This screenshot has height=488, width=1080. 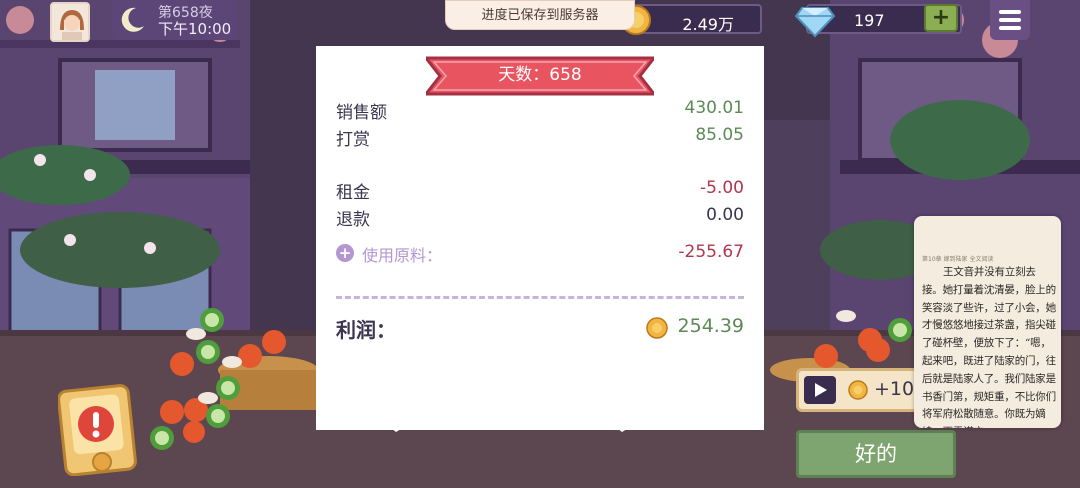 What do you see at coordinates (815, 22) in the screenshot?
I see `diamond-icon` at bounding box center [815, 22].